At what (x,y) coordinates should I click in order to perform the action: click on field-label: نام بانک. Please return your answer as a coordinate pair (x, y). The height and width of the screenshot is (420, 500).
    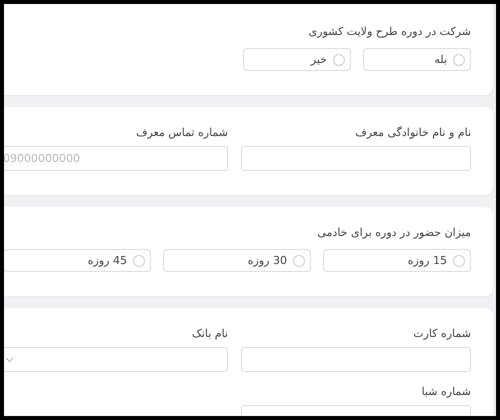
    Looking at the image, I should click on (210, 334).